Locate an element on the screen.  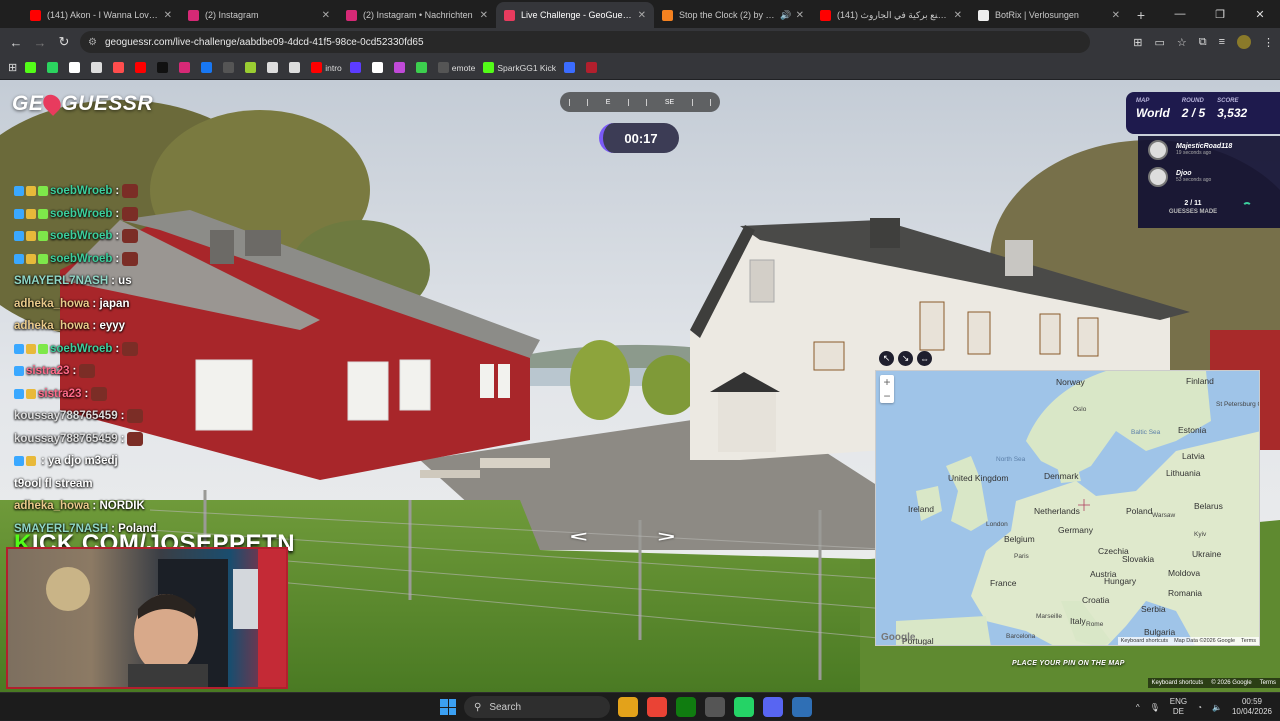
move-right-arrow-icon: > is located at coordinates (667, 537).